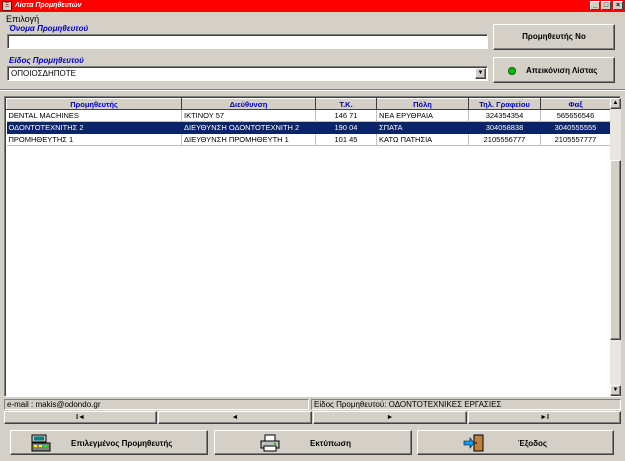  Describe the element at coordinates (615, 390) in the screenshot. I see `scroll-down-icon: ▼` at that location.